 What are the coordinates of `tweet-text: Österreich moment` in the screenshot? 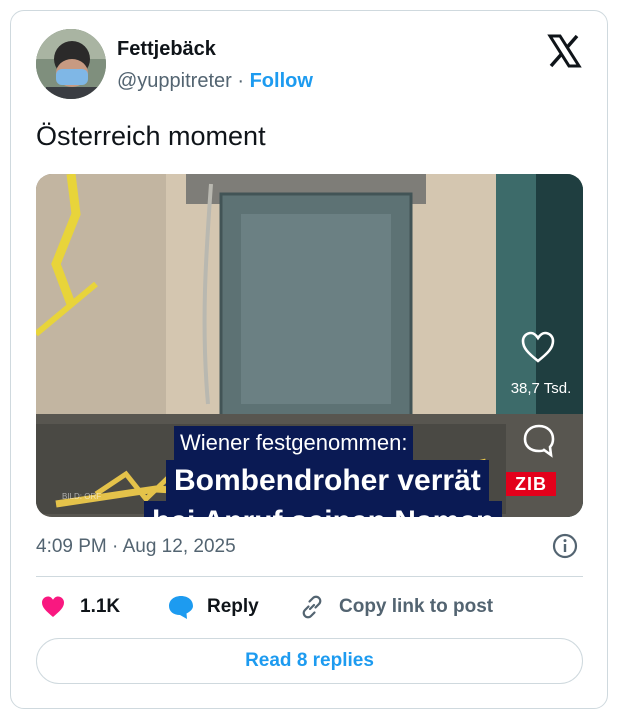 It's located at (151, 136).